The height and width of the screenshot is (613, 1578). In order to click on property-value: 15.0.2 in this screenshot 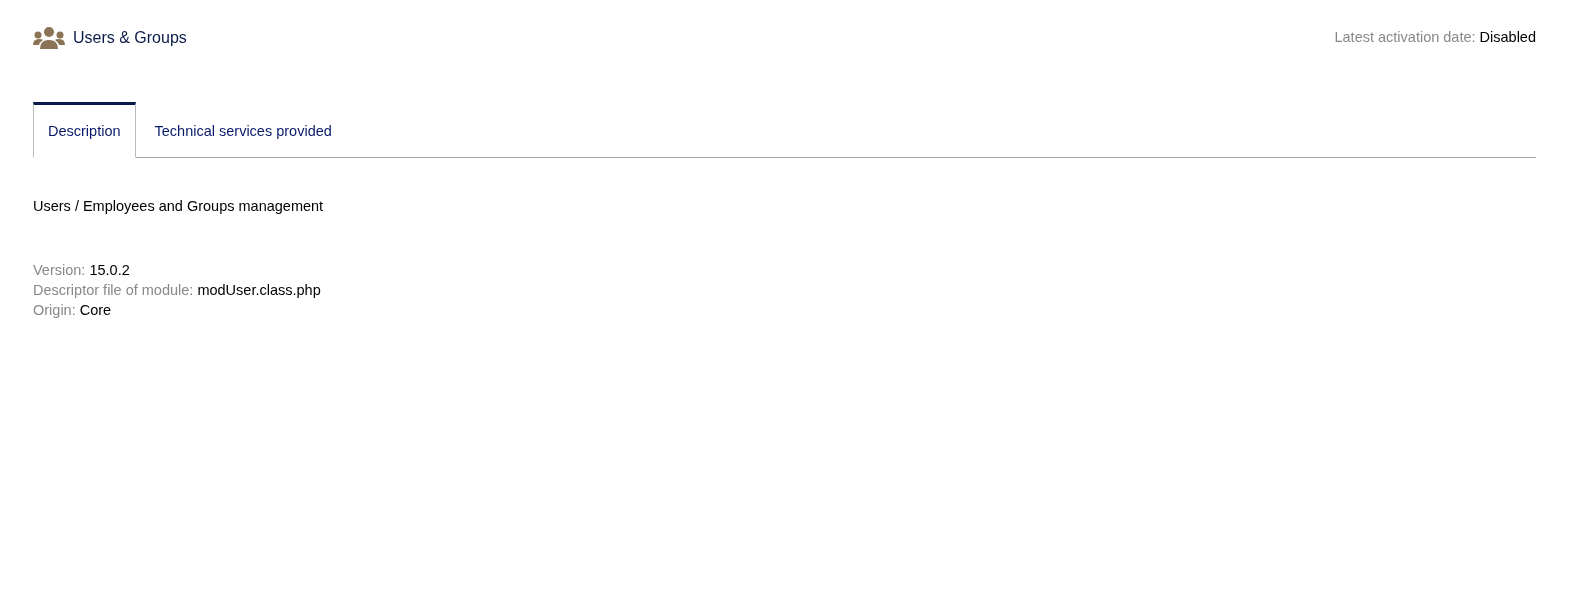, I will do `click(109, 269)`.